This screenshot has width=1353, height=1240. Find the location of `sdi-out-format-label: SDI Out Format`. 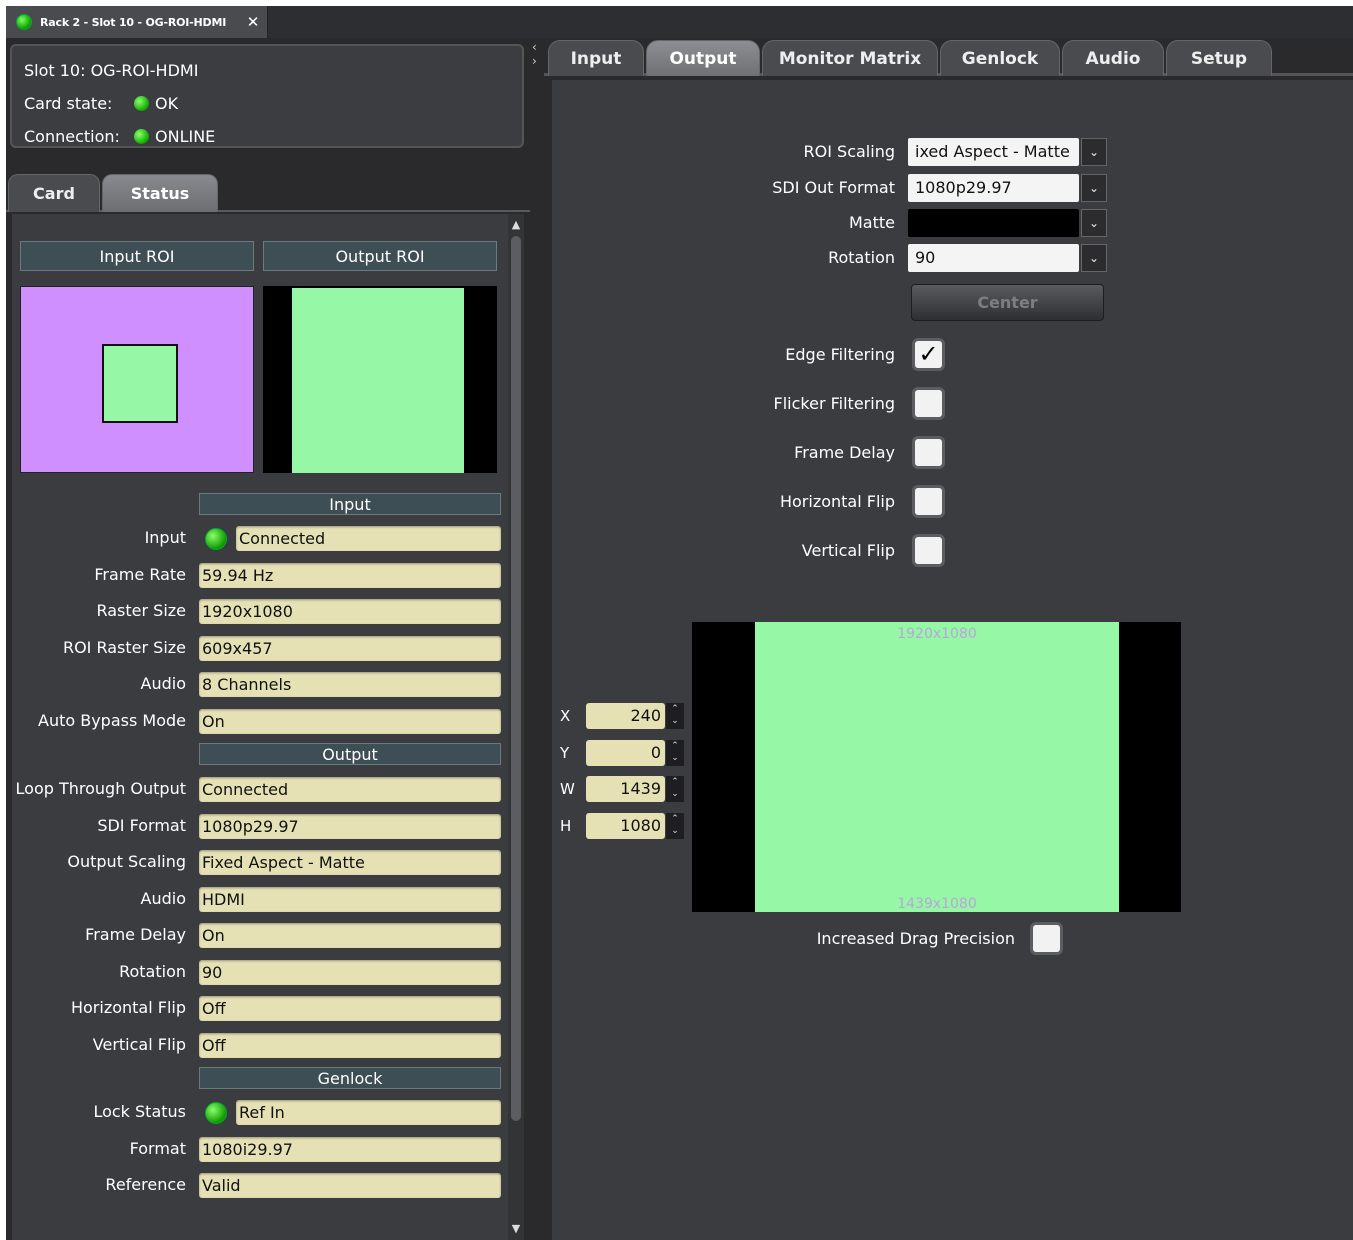

sdi-out-format-label: SDI Out Format is located at coordinates (833, 187).